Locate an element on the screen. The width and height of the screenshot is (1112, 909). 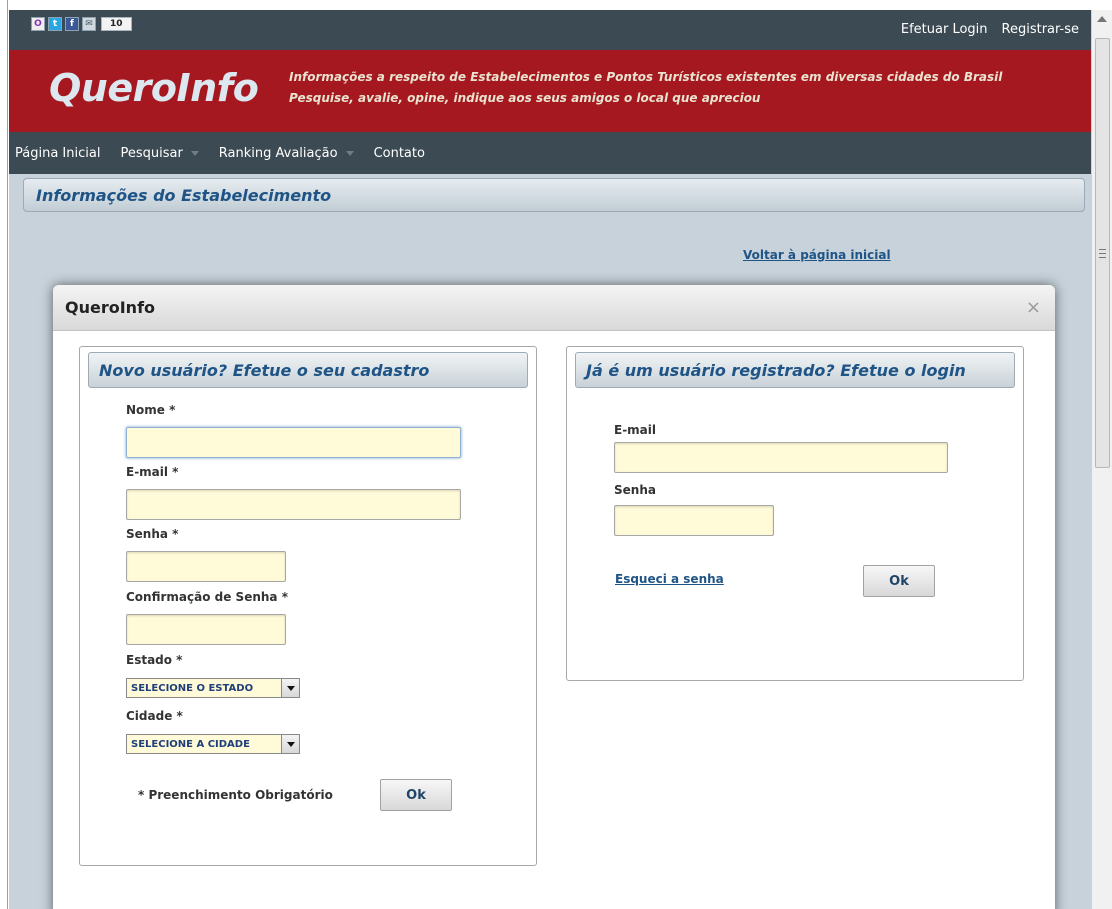
nav-item-label: Contato is located at coordinates (399, 153).